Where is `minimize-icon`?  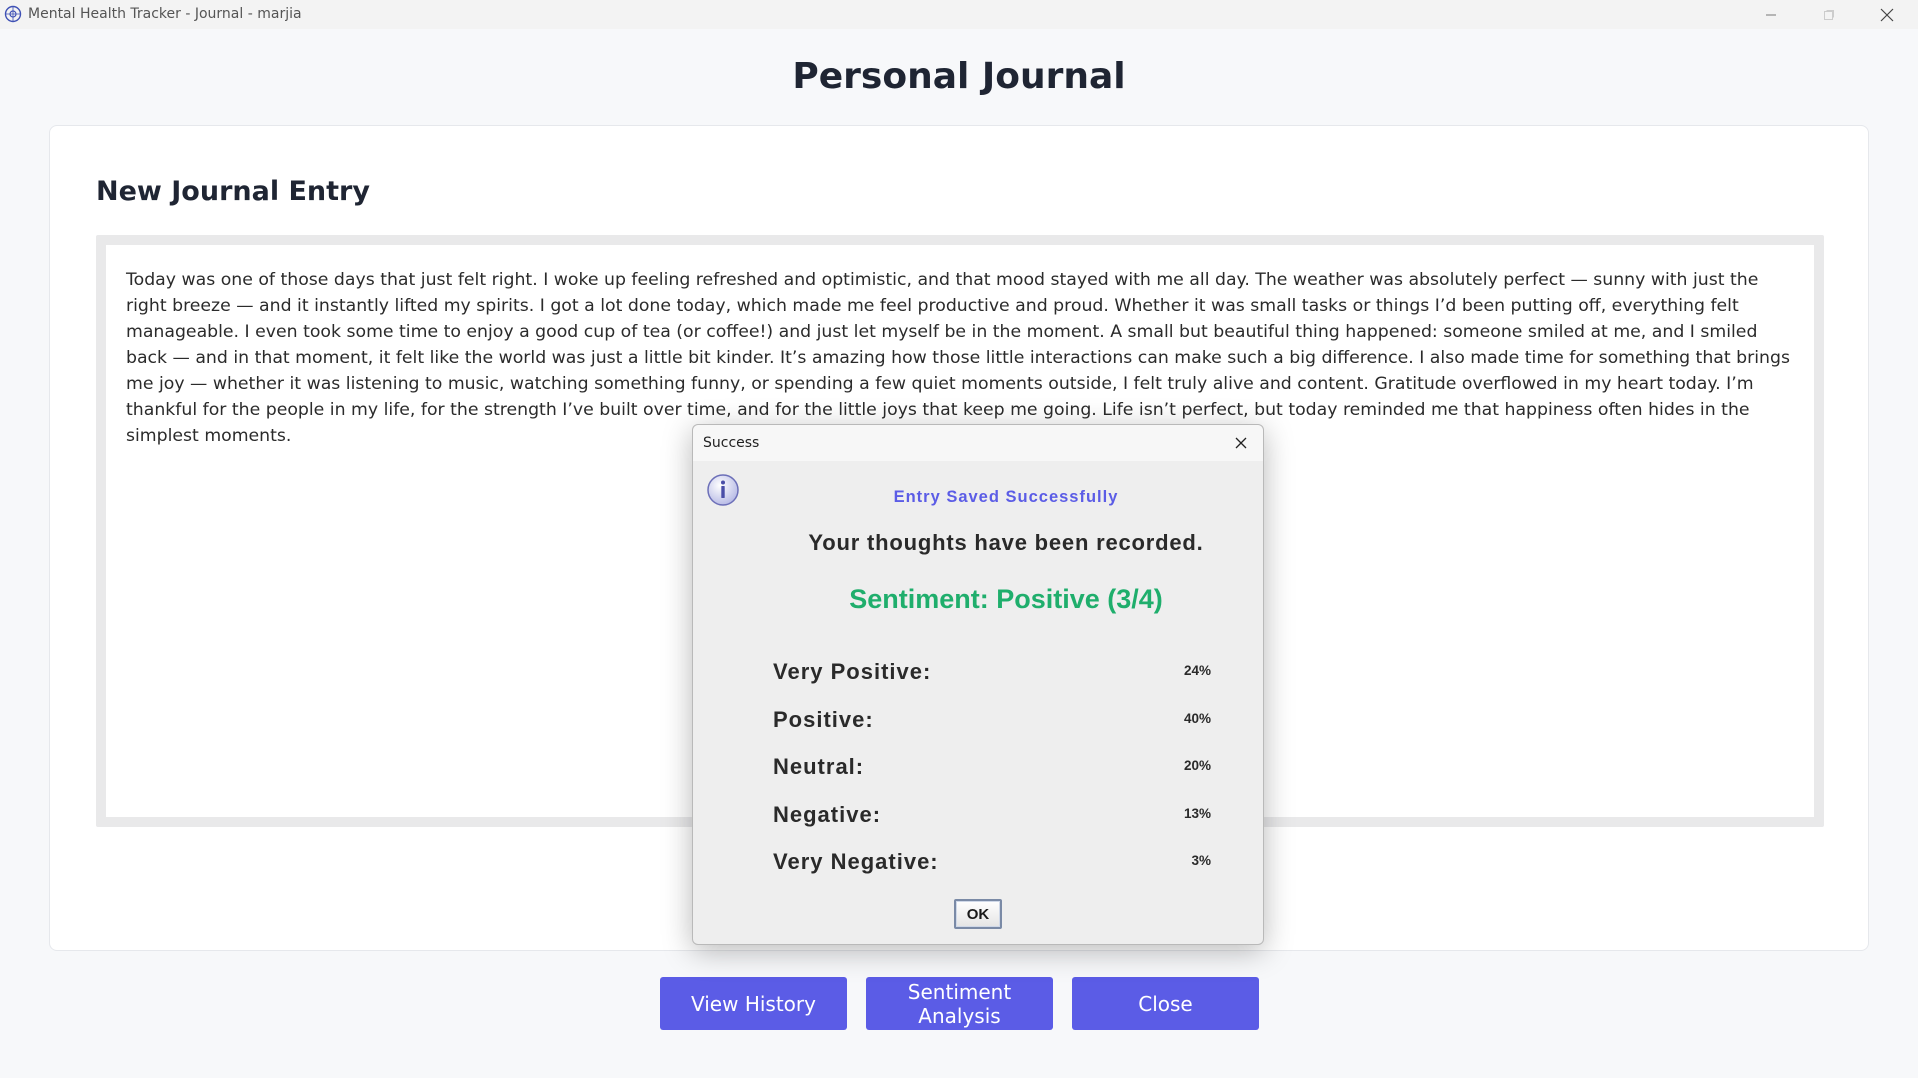
minimize-icon is located at coordinates (1771, 14).